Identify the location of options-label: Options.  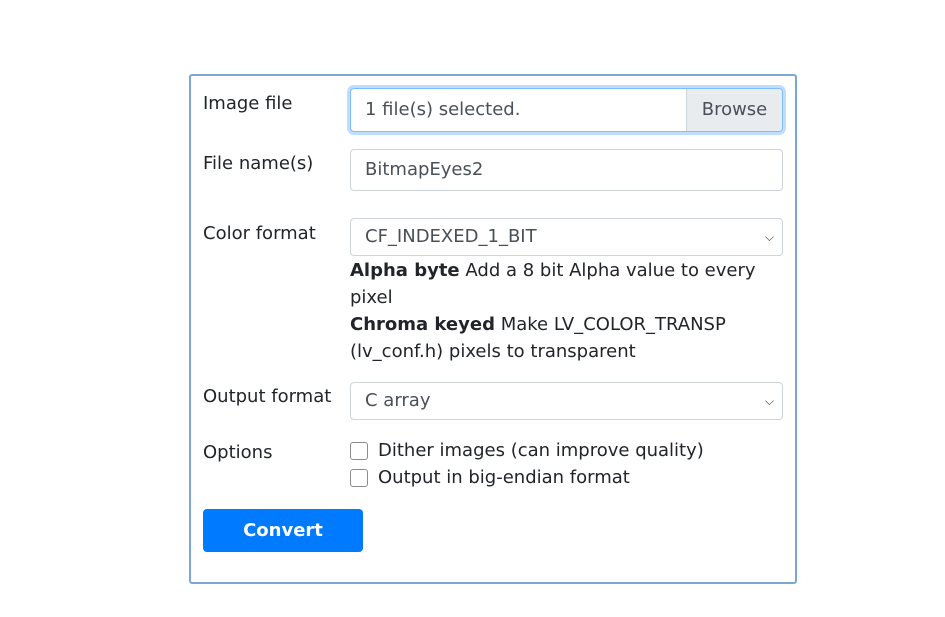
(238, 452).